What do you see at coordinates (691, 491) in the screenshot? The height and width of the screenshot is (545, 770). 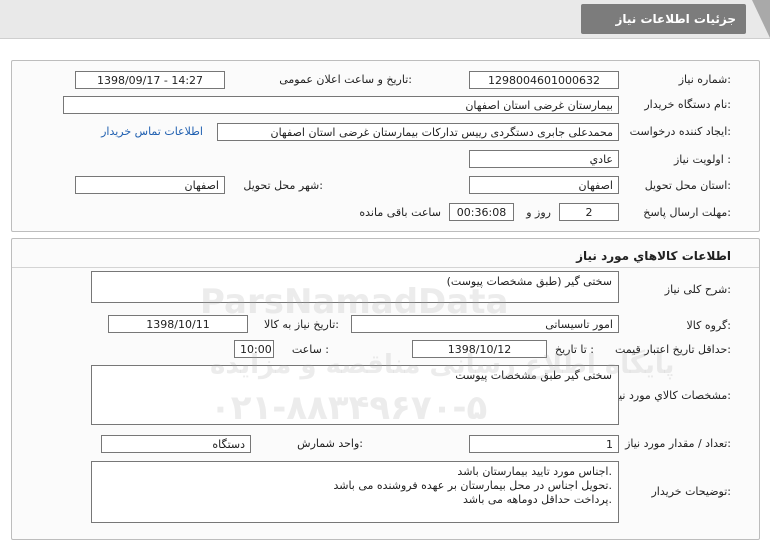 I see `buyer-notes-label: توضیحات خریدار:` at bounding box center [691, 491].